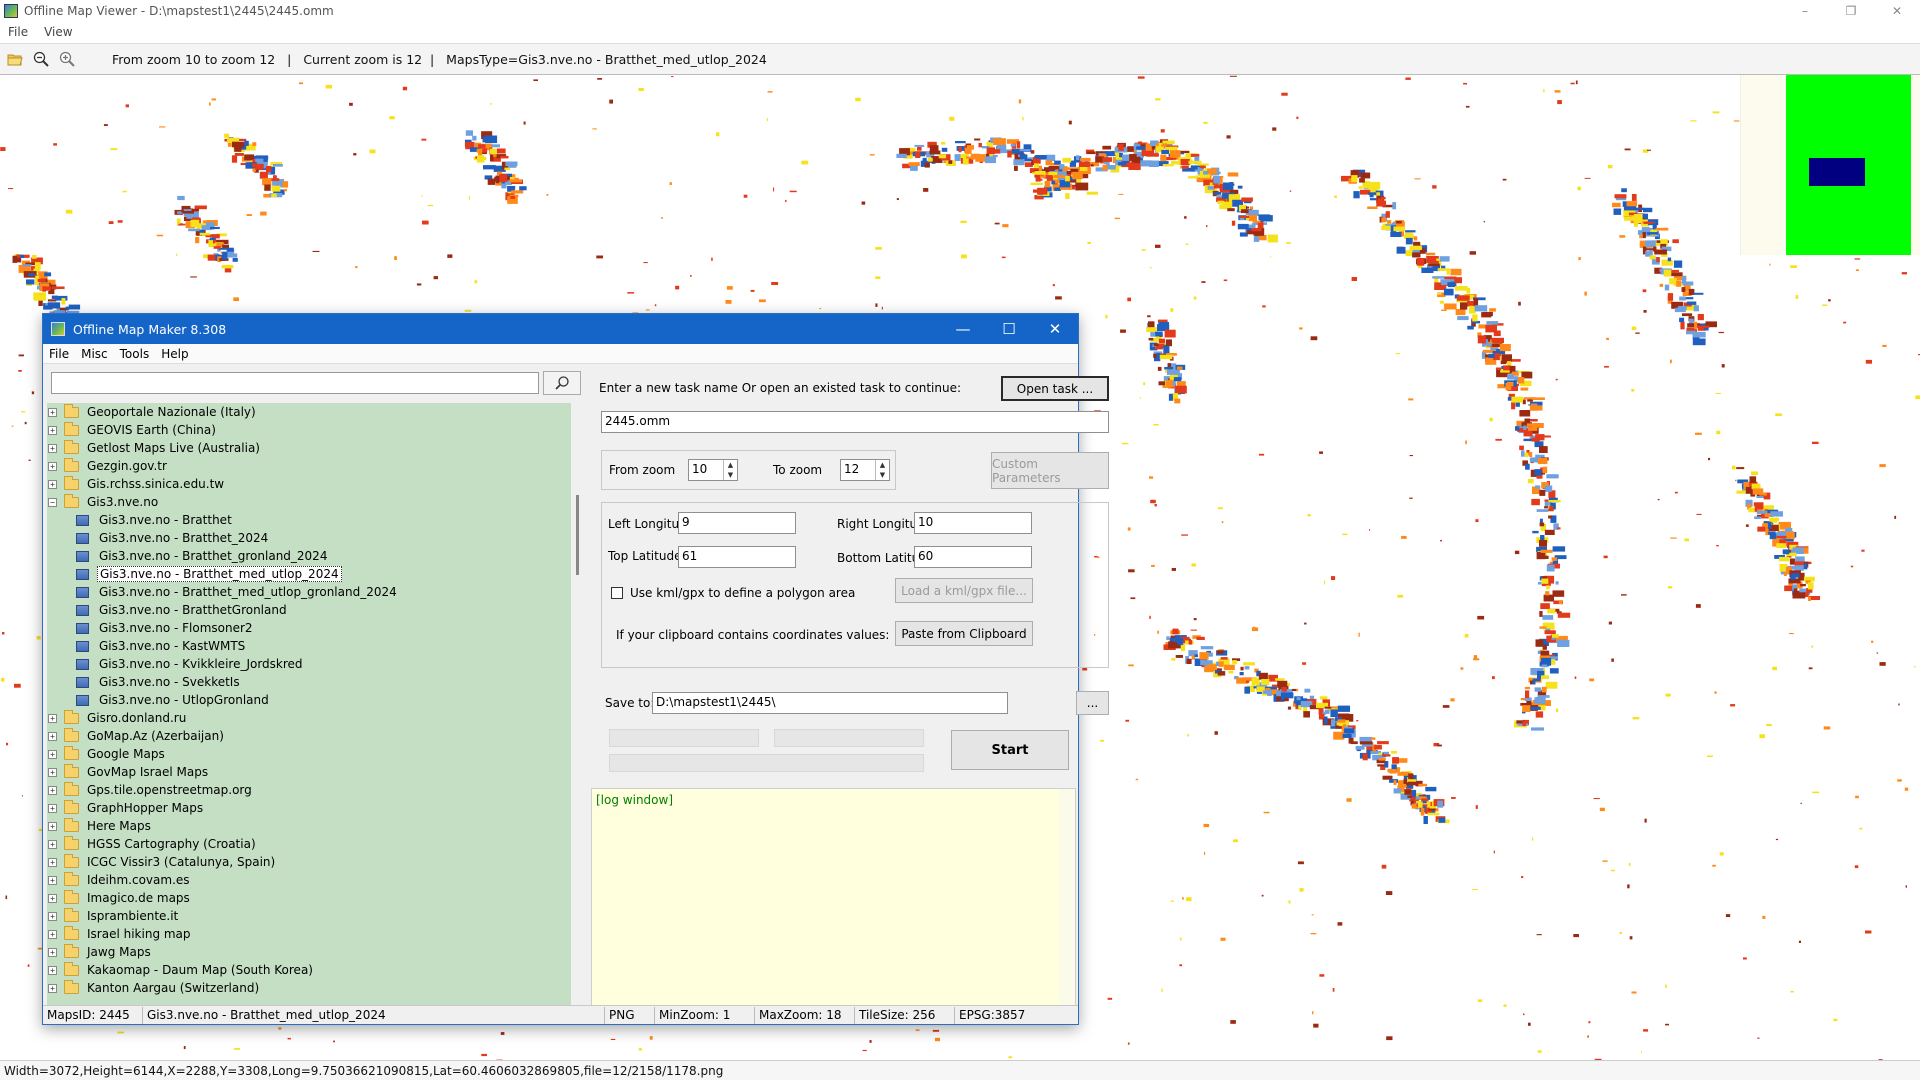 This screenshot has width=1920, height=1080. Describe the element at coordinates (562, 383) in the screenshot. I see `search-button` at that location.